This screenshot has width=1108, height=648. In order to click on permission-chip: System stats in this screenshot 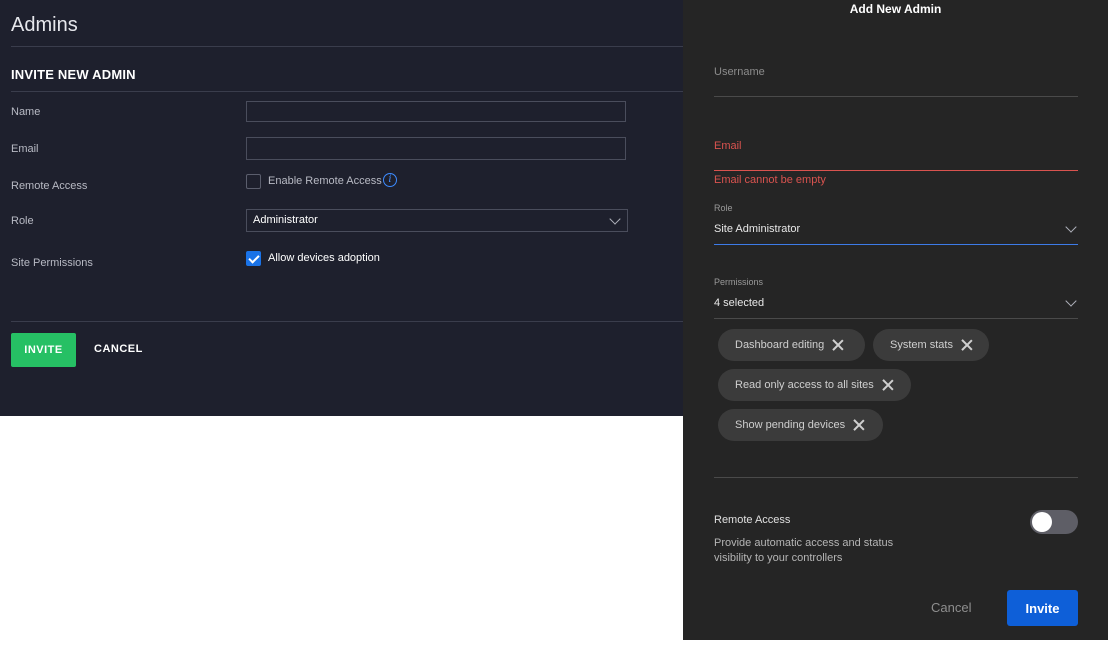, I will do `click(931, 345)`.